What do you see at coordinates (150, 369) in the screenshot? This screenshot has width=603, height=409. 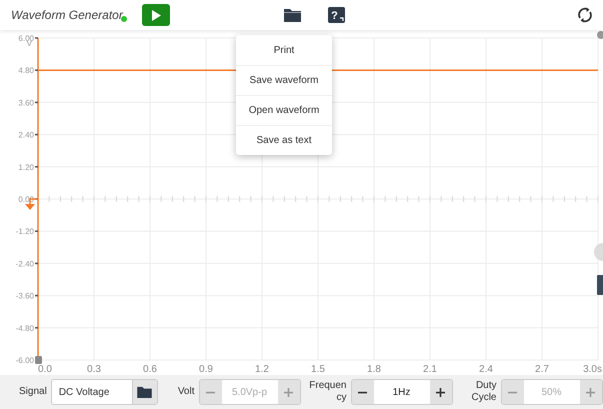 I see `axis-label: 0.6` at bounding box center [150, 369].